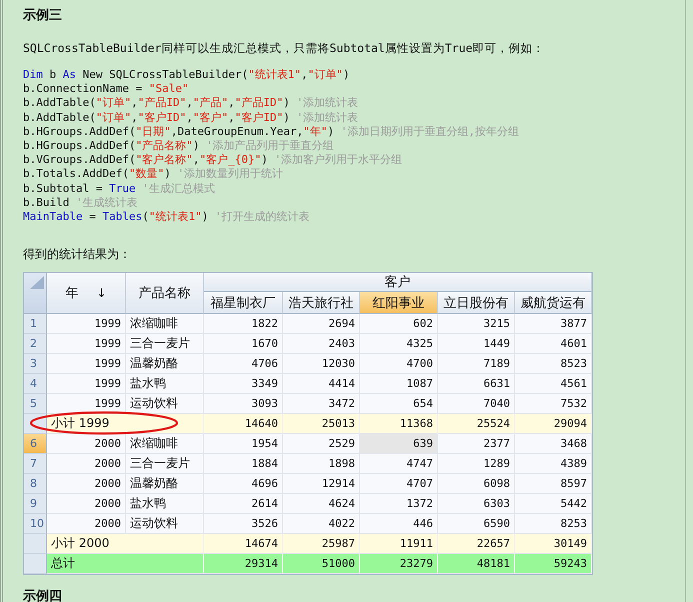  What do you see at coordinates (81, 203) in the screenshot?
I see `code-line: b.Build '生成统计表` at bounding box center [81, 203].